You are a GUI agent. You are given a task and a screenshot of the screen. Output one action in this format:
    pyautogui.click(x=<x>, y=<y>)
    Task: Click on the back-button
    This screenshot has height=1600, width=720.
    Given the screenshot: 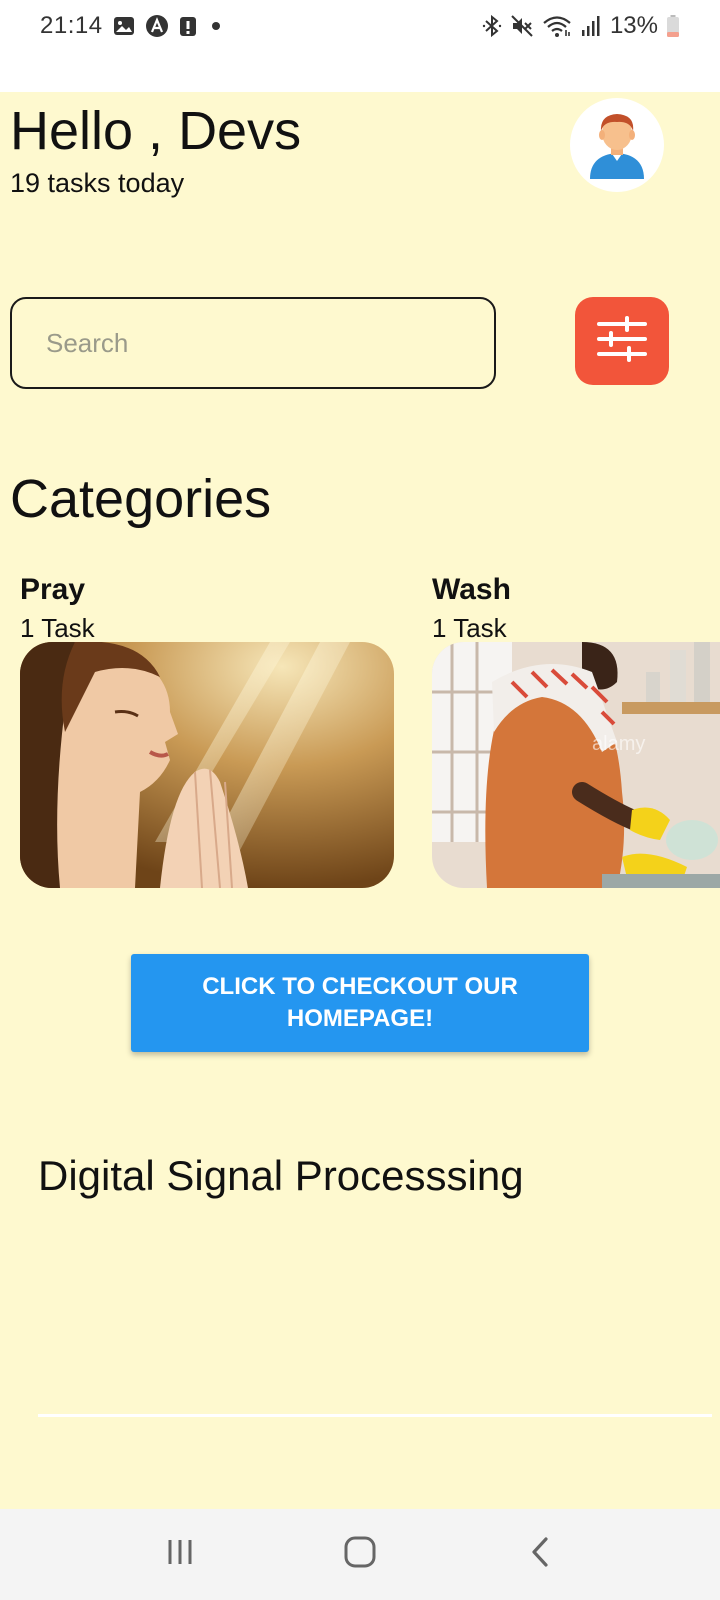 What is the action you would take?
    pyautogui.click(x=540, y=1555)
    